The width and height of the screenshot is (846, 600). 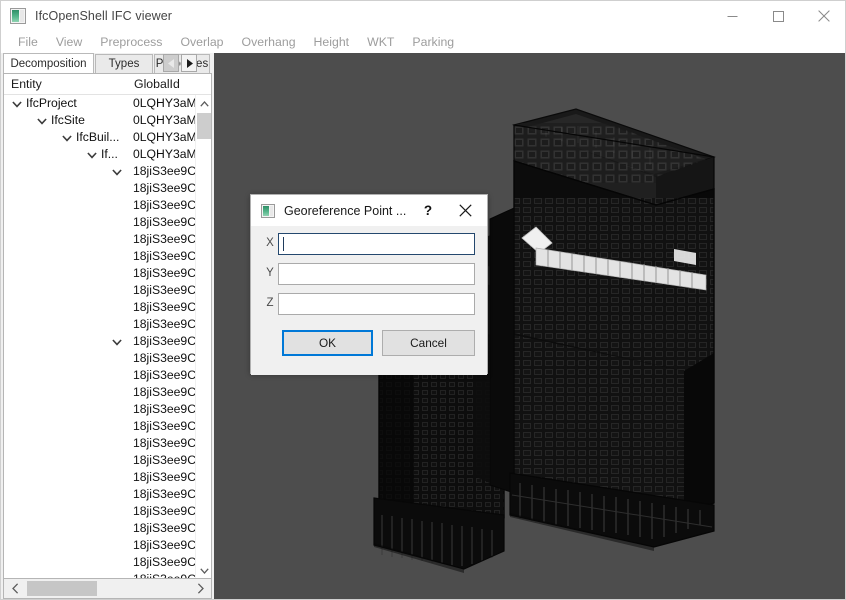 What do you see at coordinates (428, 343) in the screenshot?
I see `cancel-button: Cancel` at bounding box center [428, 343].